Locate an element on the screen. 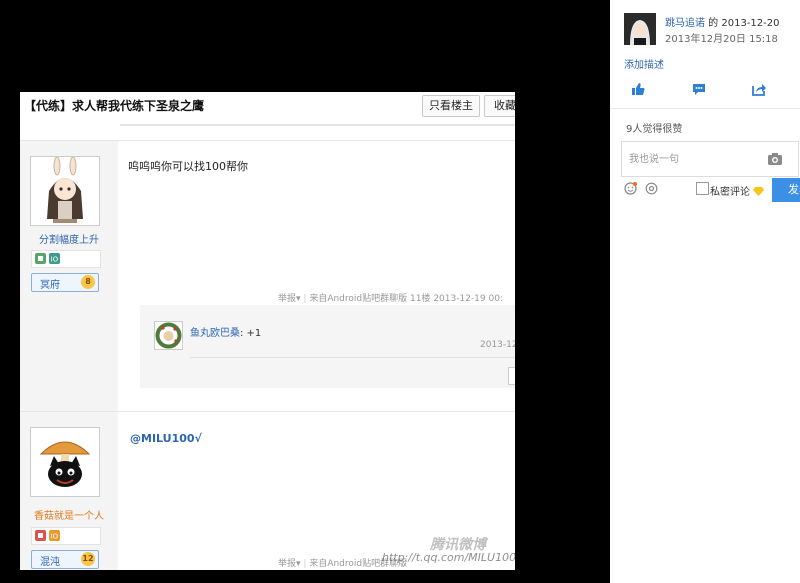 The image size is (800, 583). thread-title: 【代练】求人帮我代练下圣泉之鹰 is located at coordinates (114, 106).